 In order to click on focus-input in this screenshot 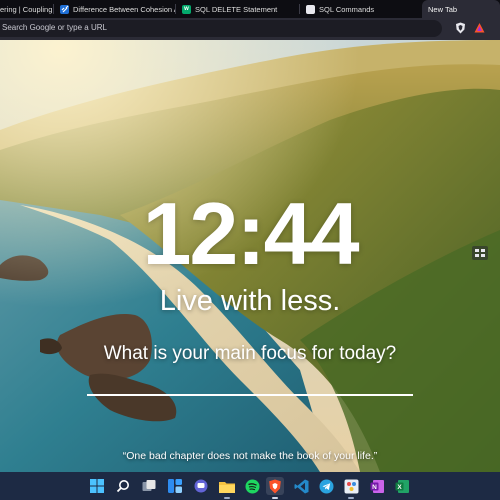, I will do `click(250, 384)`.